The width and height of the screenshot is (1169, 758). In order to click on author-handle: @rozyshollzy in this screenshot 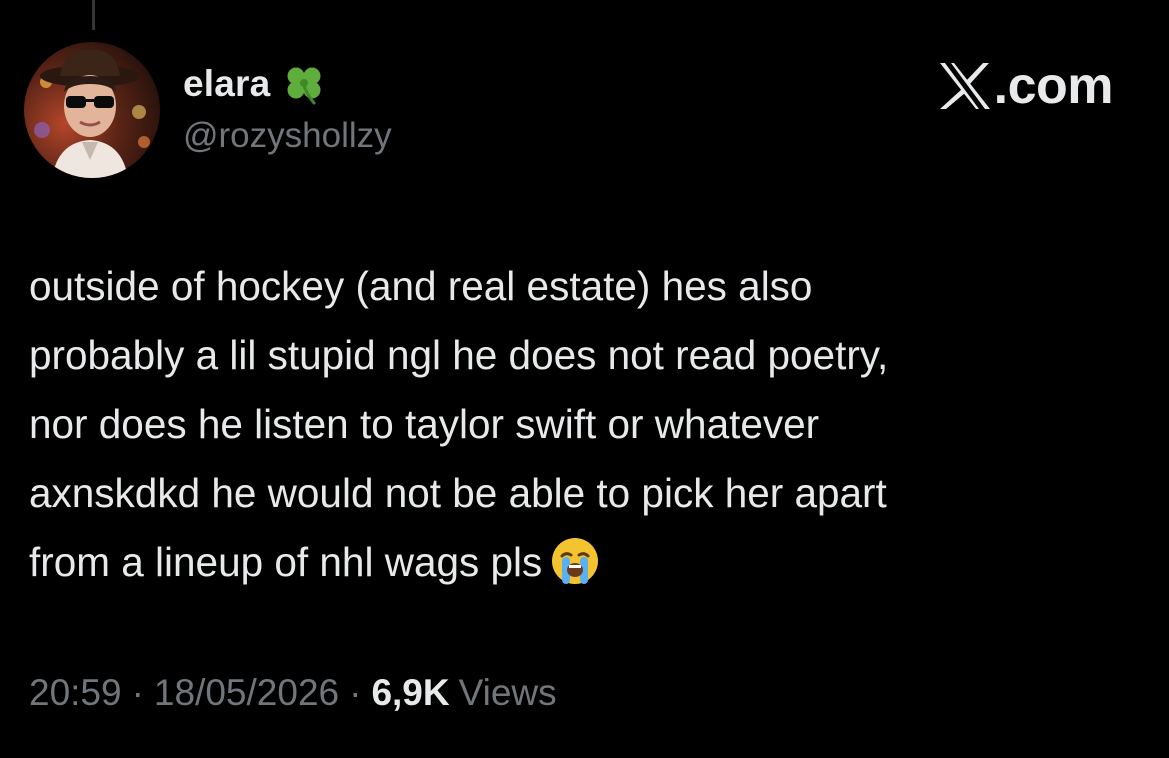, I will do `click(287, 136)`.